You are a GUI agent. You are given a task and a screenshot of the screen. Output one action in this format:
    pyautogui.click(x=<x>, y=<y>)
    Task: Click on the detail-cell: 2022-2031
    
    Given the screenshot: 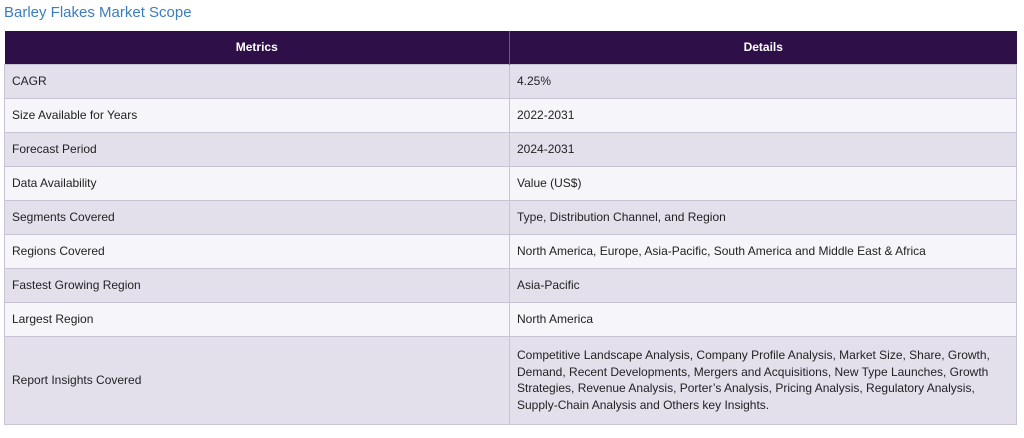 What is the action you would take?
    pyautogui.click(x=763, y=115)
    